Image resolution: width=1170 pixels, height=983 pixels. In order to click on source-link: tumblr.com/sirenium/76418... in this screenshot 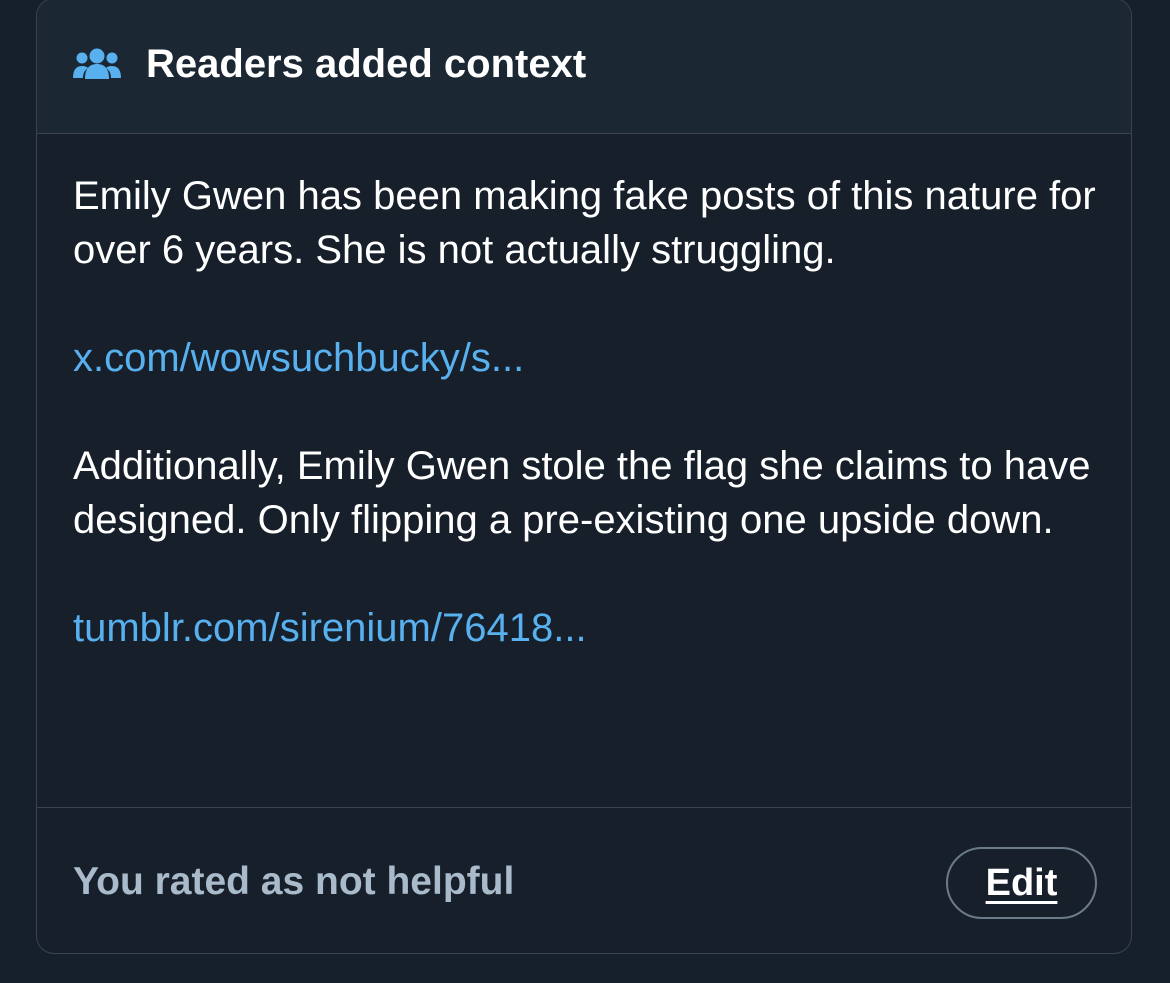, I will do `click(588, 628)`.